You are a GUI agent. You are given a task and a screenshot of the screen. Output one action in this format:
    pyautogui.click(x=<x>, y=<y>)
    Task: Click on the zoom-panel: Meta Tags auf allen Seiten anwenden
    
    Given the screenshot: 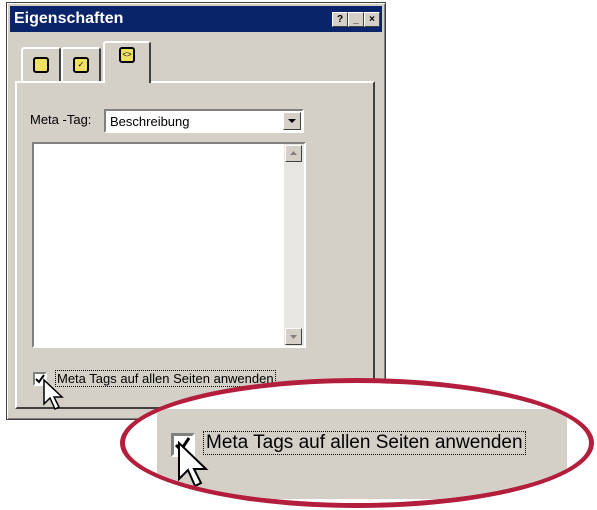 What is the action you would take?
    pyautogui.click(x=362, y=454)
    